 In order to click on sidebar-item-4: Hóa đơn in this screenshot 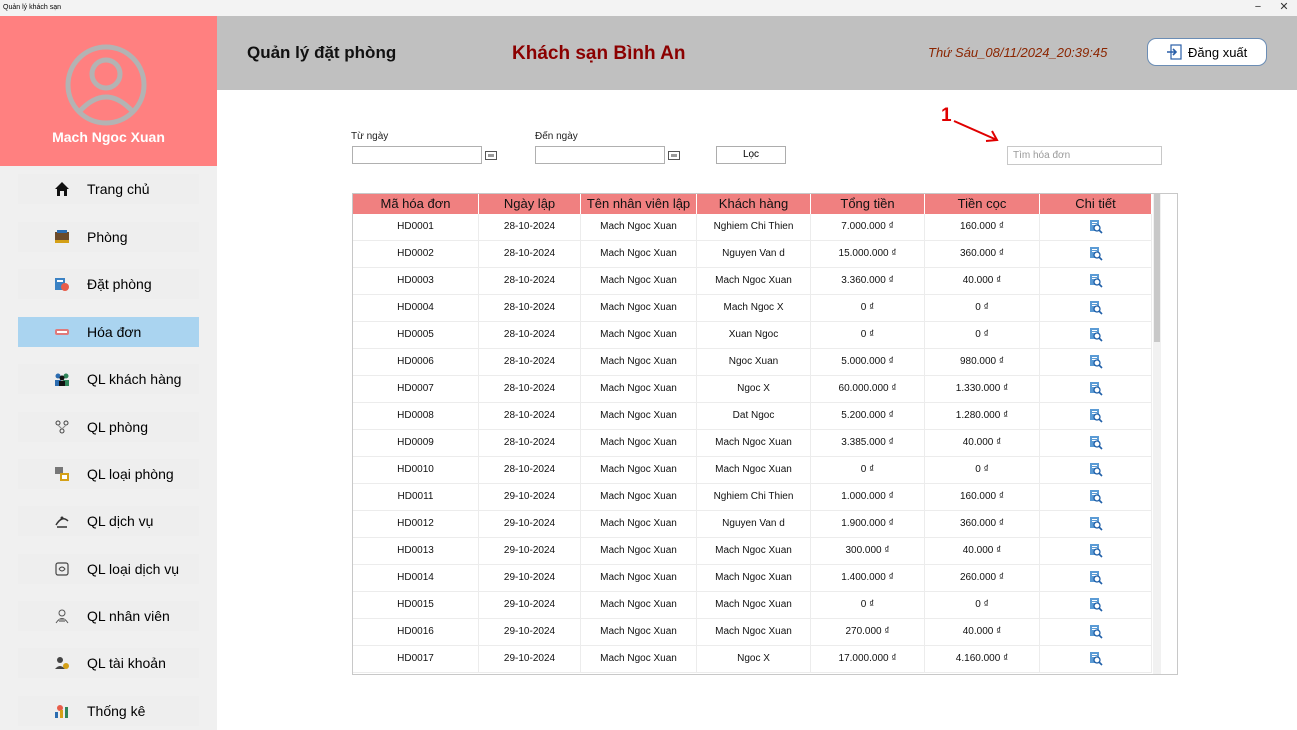, I will do `click(108, 332)`.